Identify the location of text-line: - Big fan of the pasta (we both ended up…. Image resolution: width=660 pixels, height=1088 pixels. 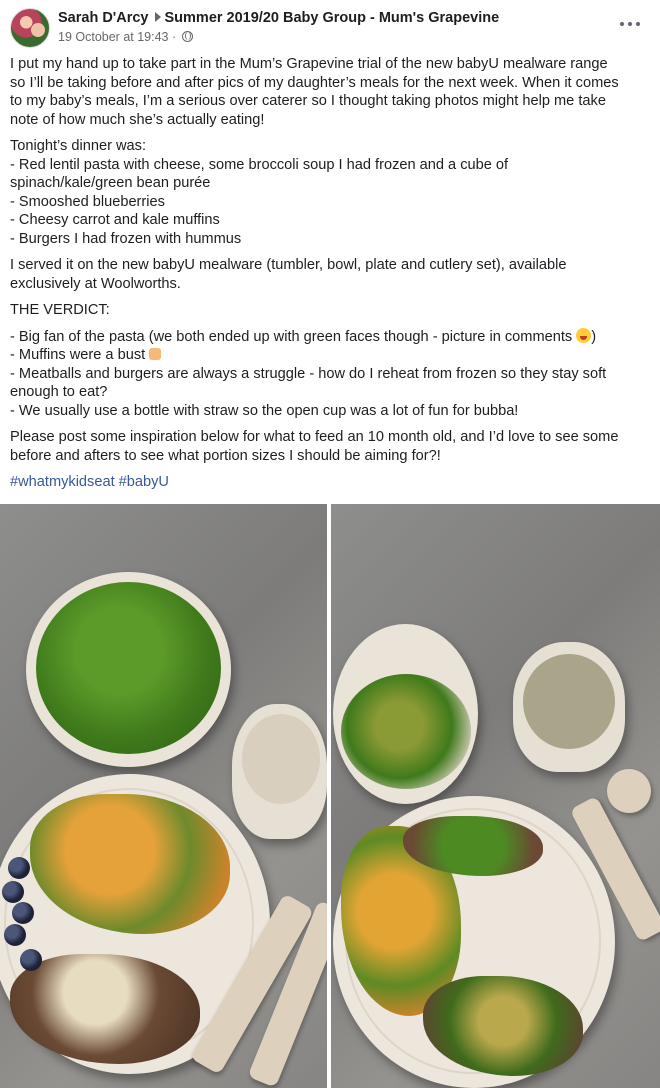
(291, 336).